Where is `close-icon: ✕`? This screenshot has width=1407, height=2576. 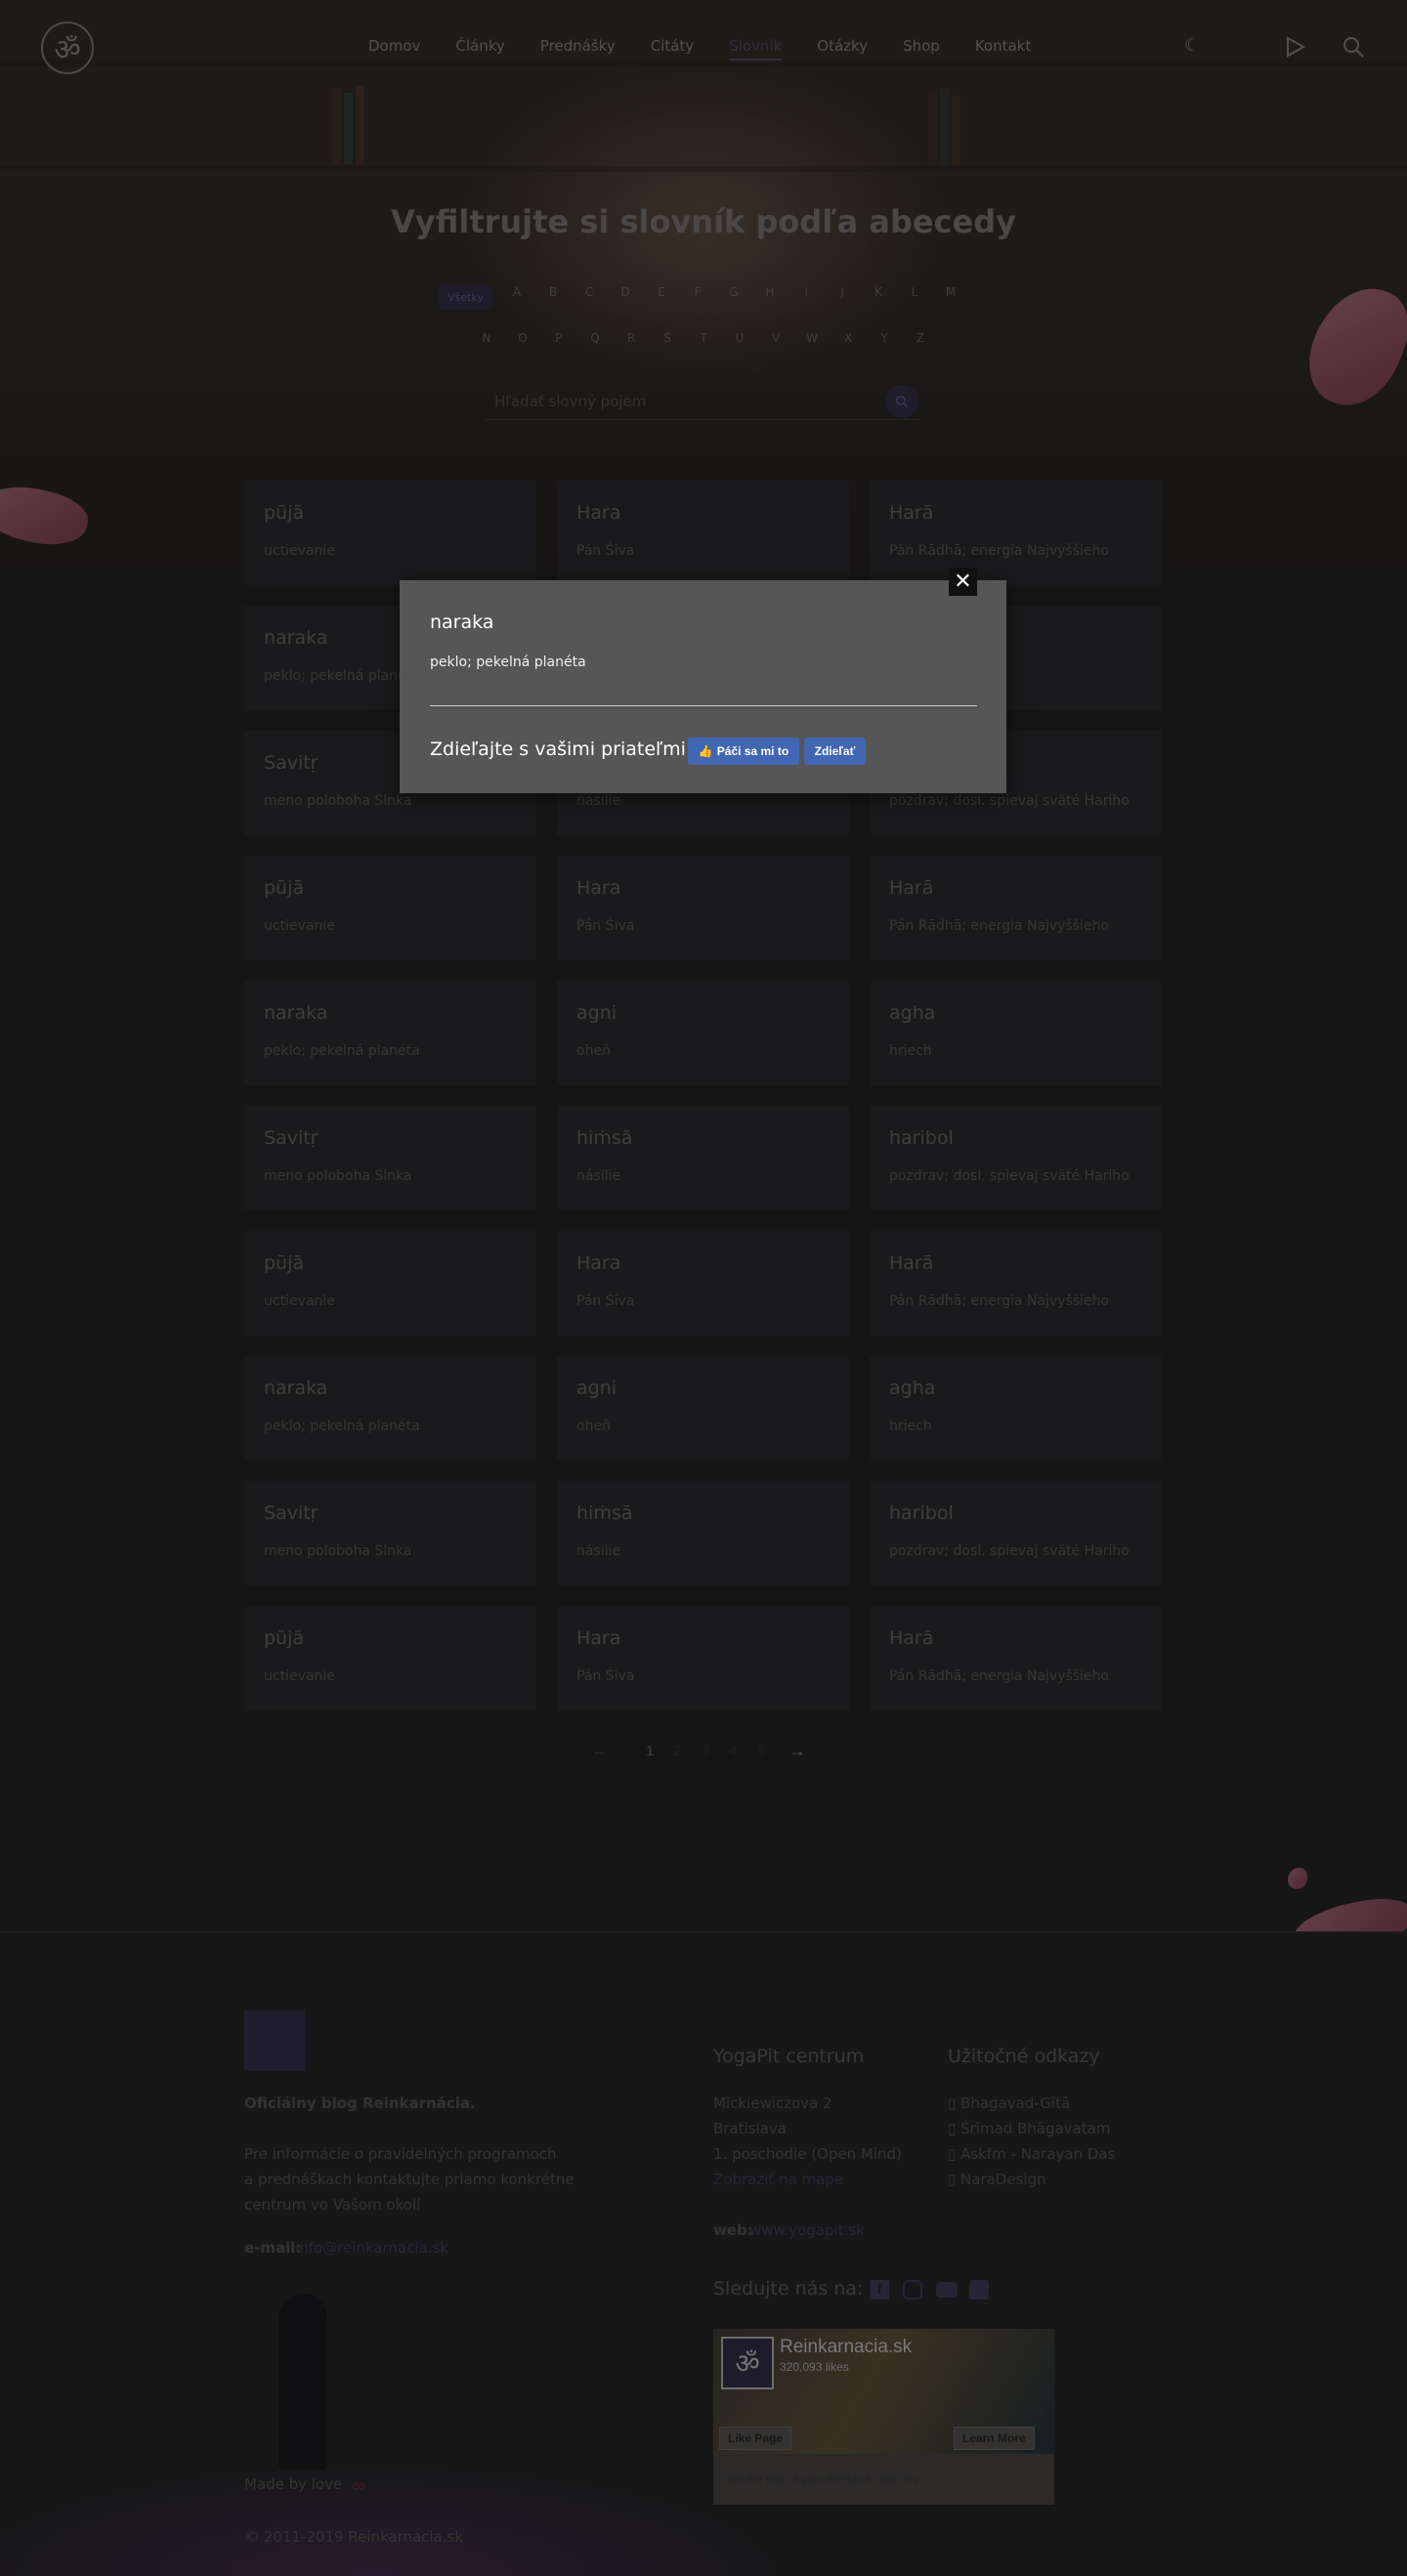
close-icon: ✕ is located at coordinates (963, 582).